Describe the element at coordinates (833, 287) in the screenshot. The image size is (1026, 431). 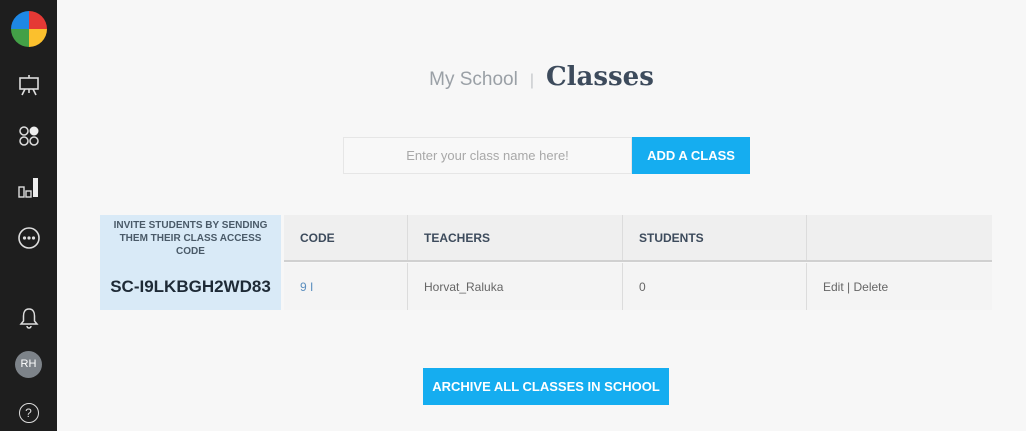
I see `edit-link: Edit` at that location.